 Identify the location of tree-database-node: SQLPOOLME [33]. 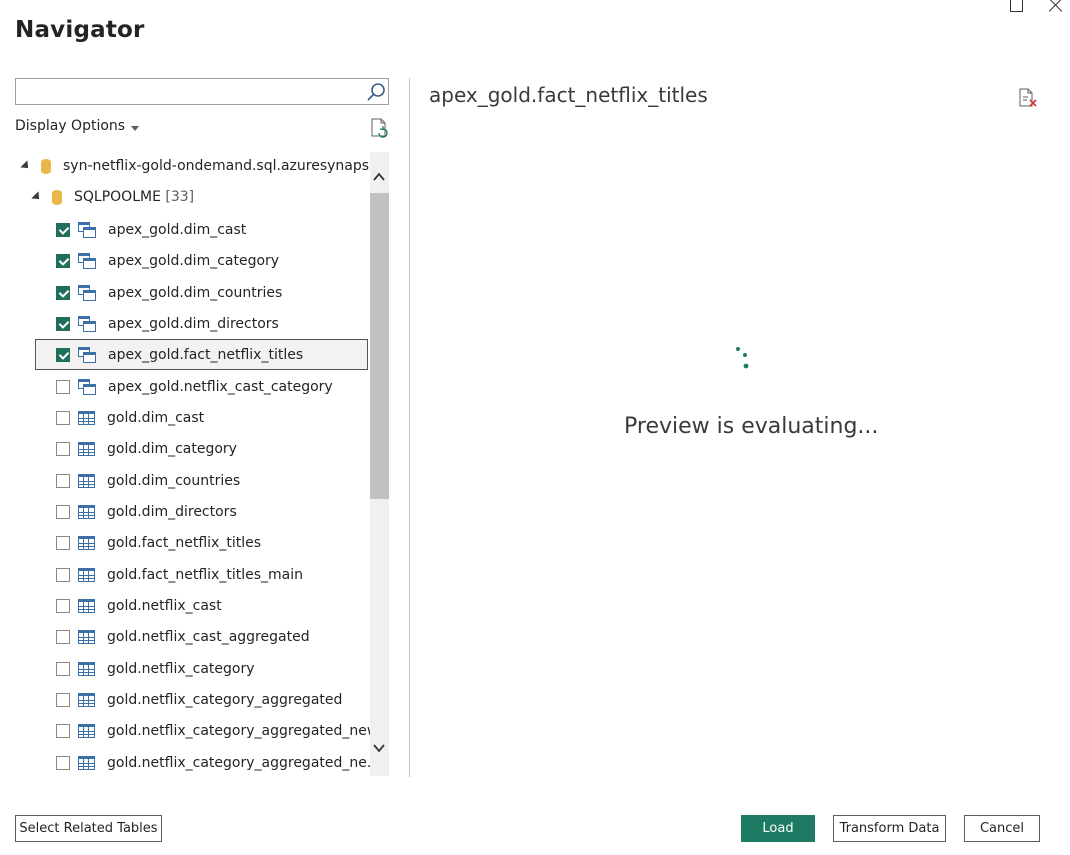
(113, 197).